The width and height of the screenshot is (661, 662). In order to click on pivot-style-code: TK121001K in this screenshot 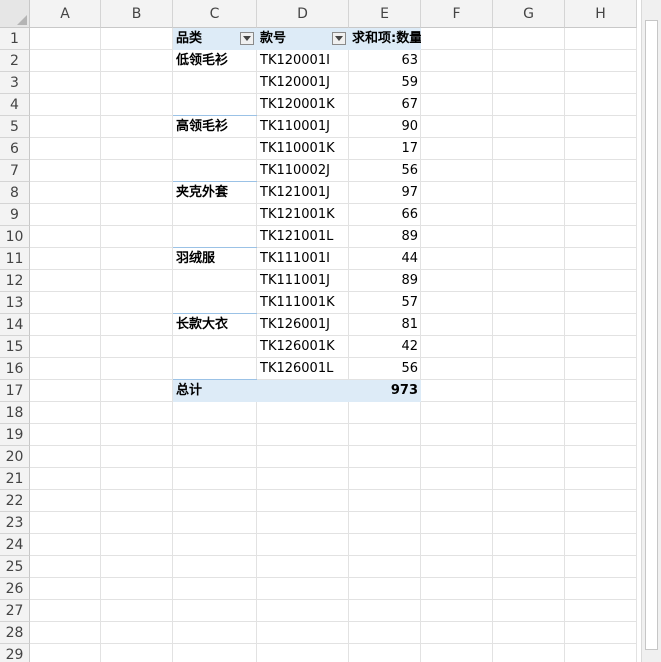, I will do `click(303, 215)`.